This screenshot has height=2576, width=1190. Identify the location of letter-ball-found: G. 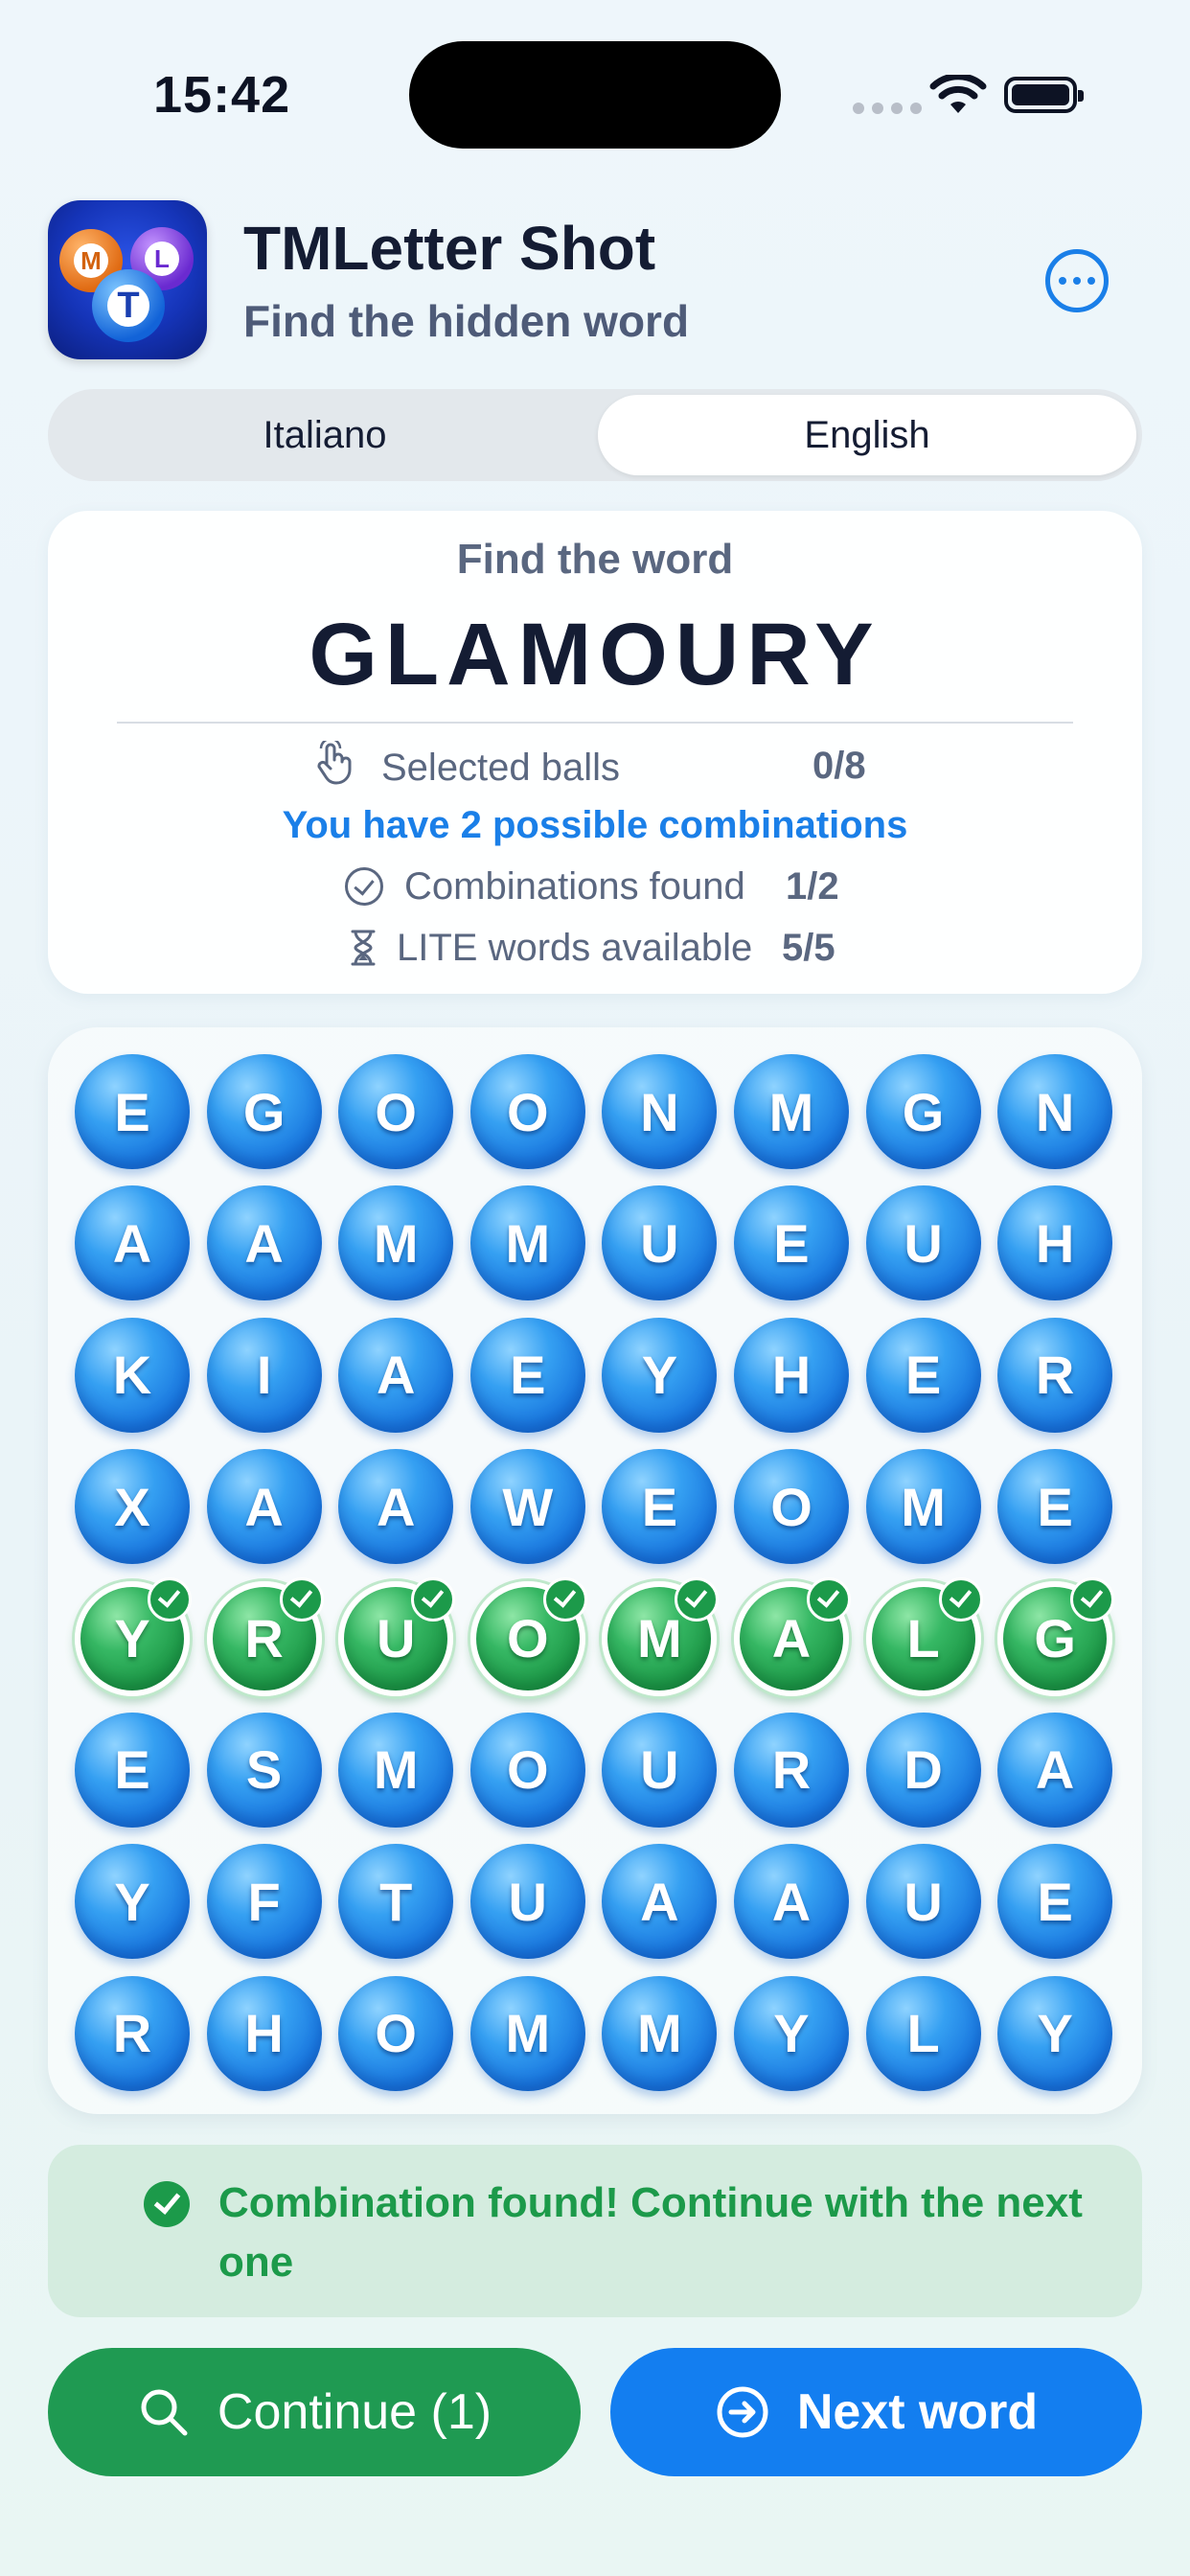
(1056, 1636).